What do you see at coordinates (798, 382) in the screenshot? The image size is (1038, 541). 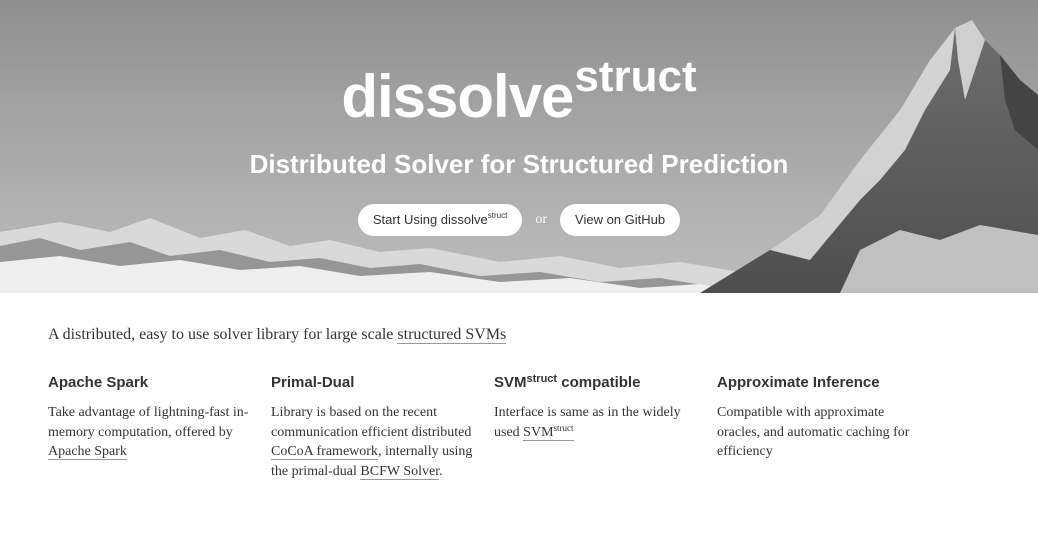 I see `feature-title: Approximate Inference` at bounding box center [798, 382].